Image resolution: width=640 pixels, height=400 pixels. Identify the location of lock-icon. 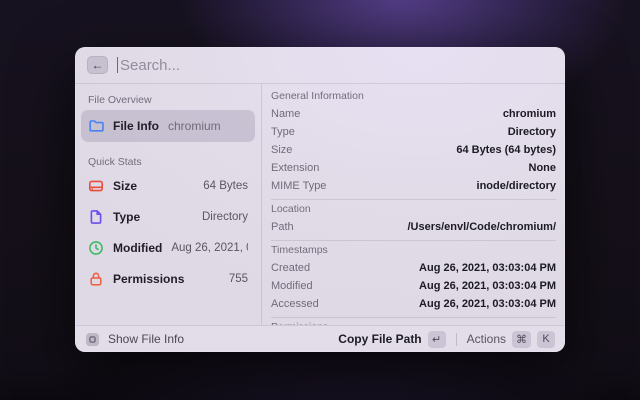
(96, 279).